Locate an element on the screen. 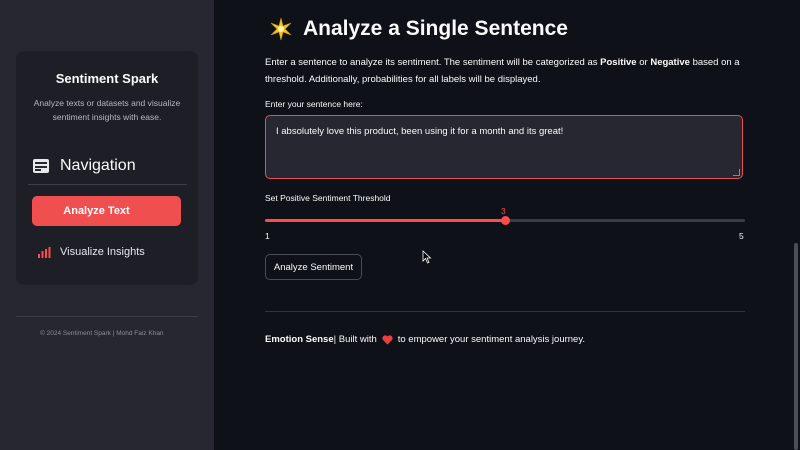 The image size is (800, 450). resize-handle is located at coordinates (736, 172).